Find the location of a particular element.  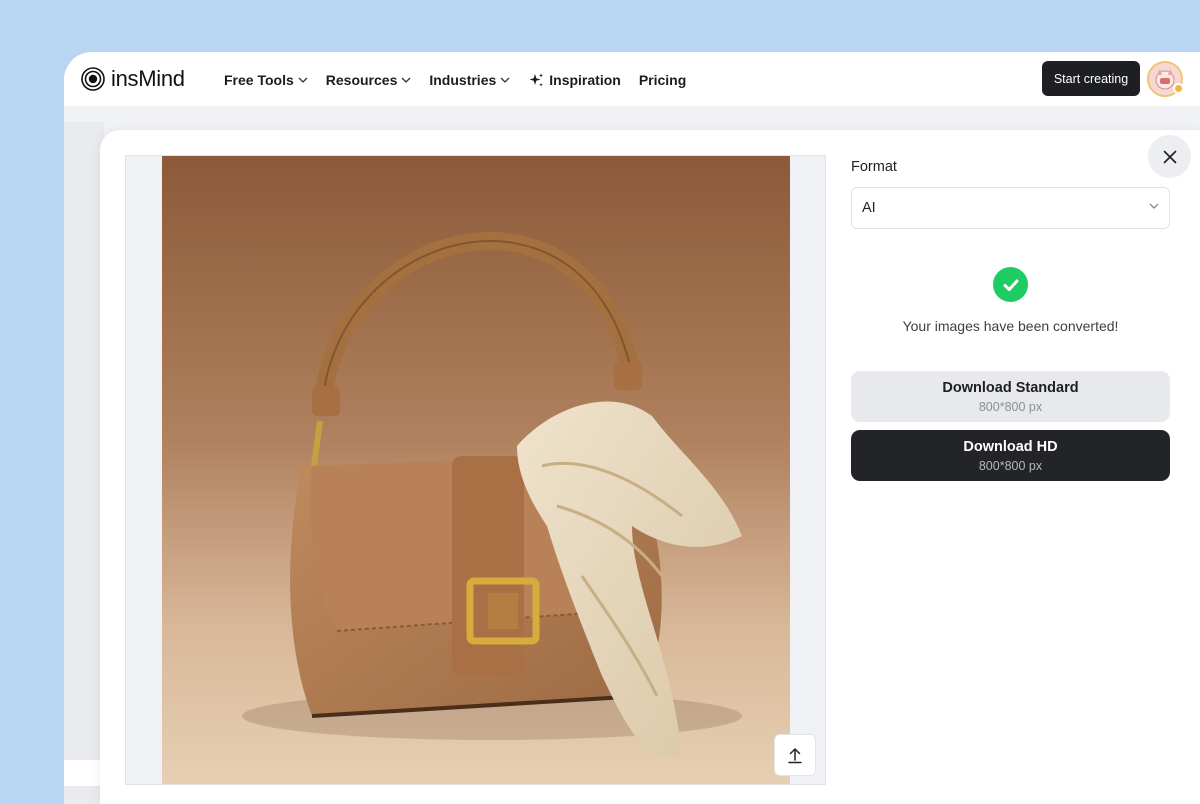

nav-item-resources: Resources is located at coordinates (369, 80).